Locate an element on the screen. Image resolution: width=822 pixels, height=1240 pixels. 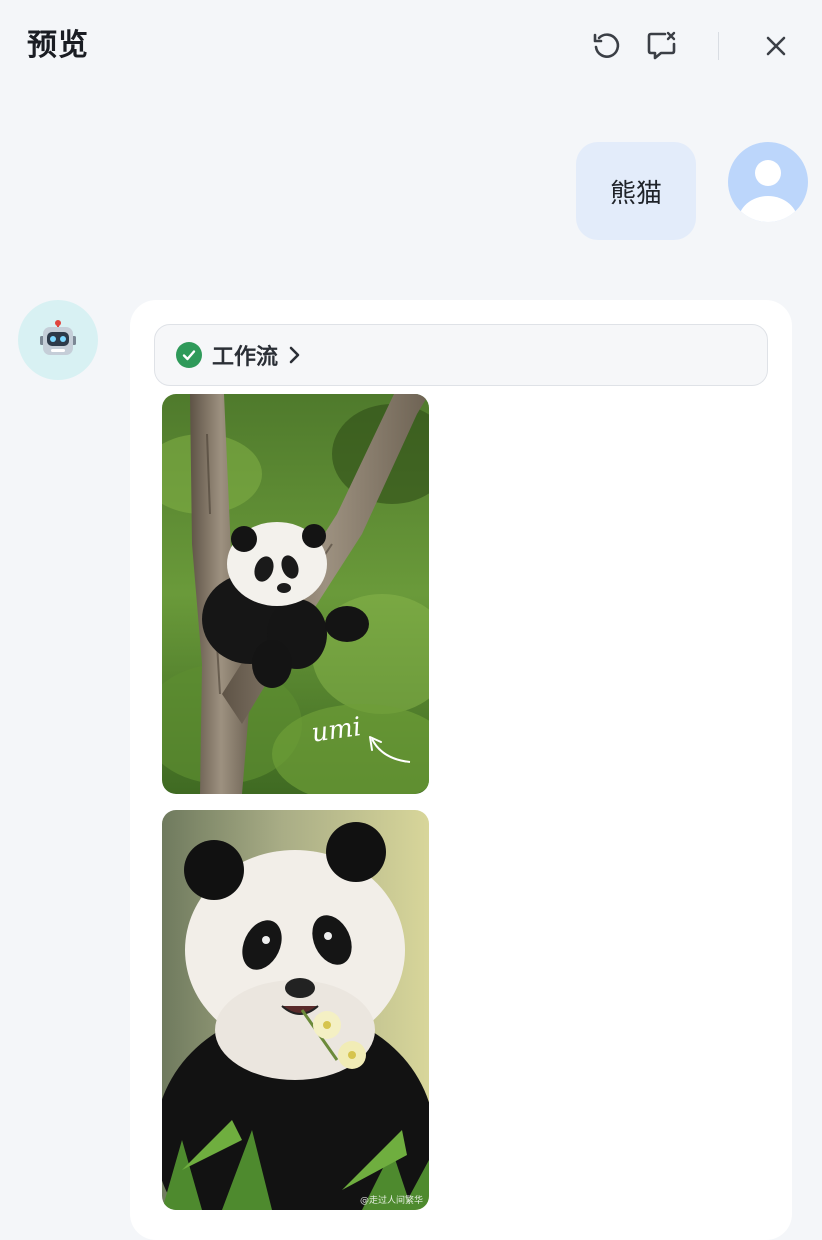
bot-avatar is located at coordinates (58, 340).